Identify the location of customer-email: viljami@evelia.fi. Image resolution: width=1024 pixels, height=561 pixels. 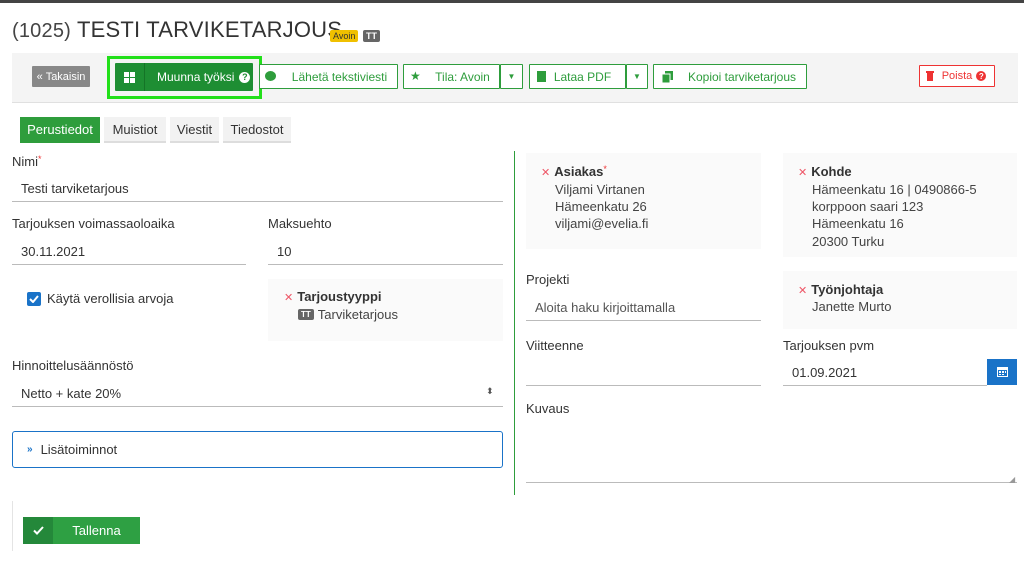
(602, 223).